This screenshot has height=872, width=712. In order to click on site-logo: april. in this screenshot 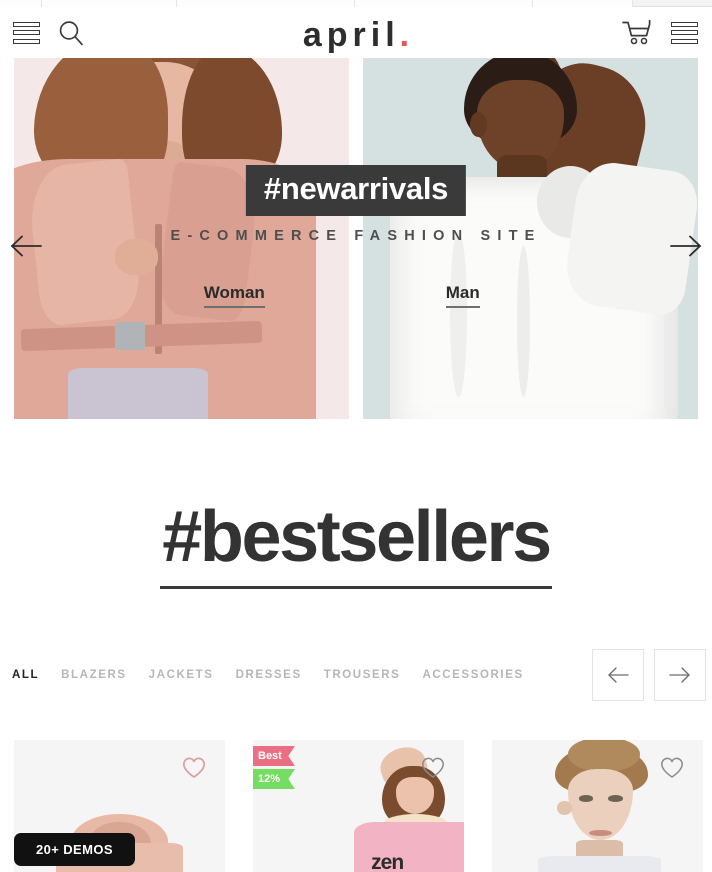, I will do `click(356, 35)`.